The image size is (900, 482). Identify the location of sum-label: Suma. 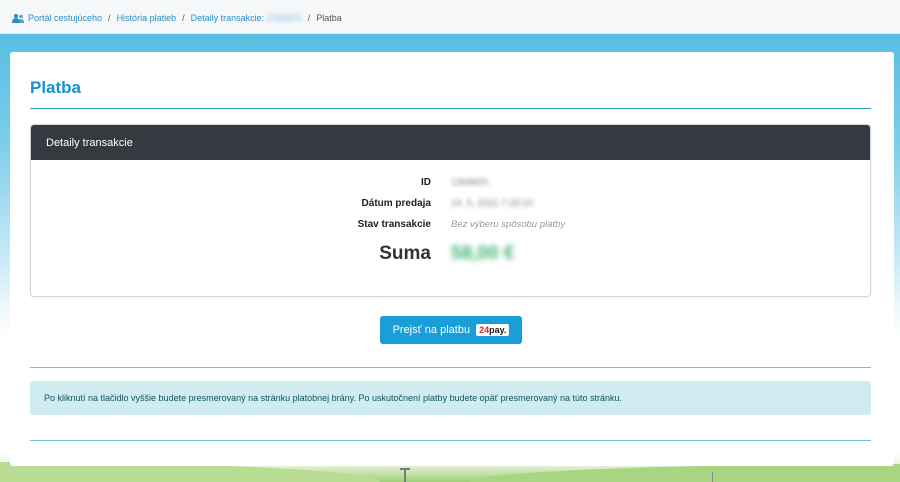
(405, 253).